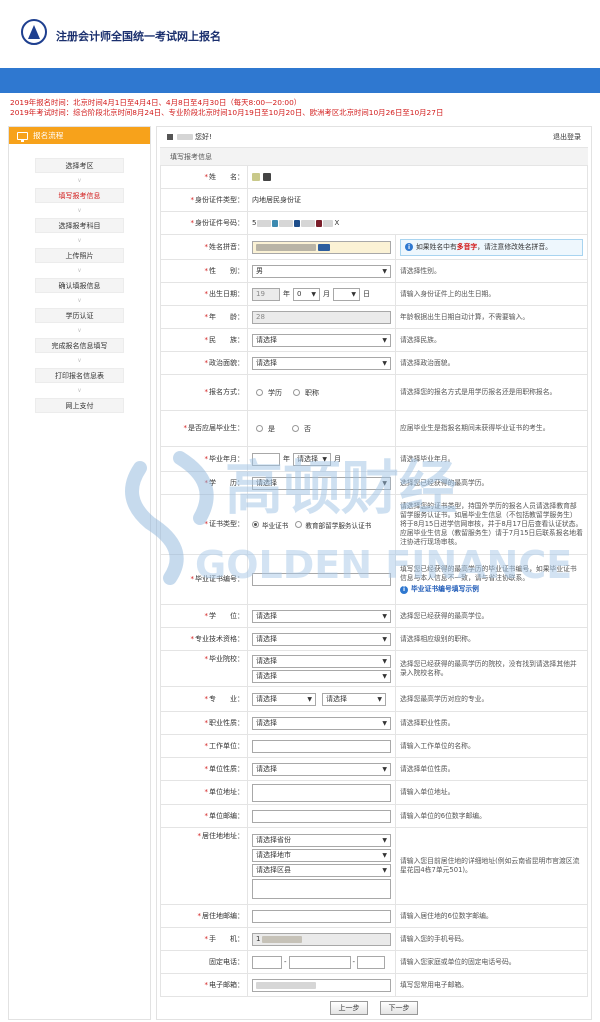  Describe the element at coordinates (434, 938) in the screenshot. I see `mobile-tip: 请输入您的手机号码。` at that location.